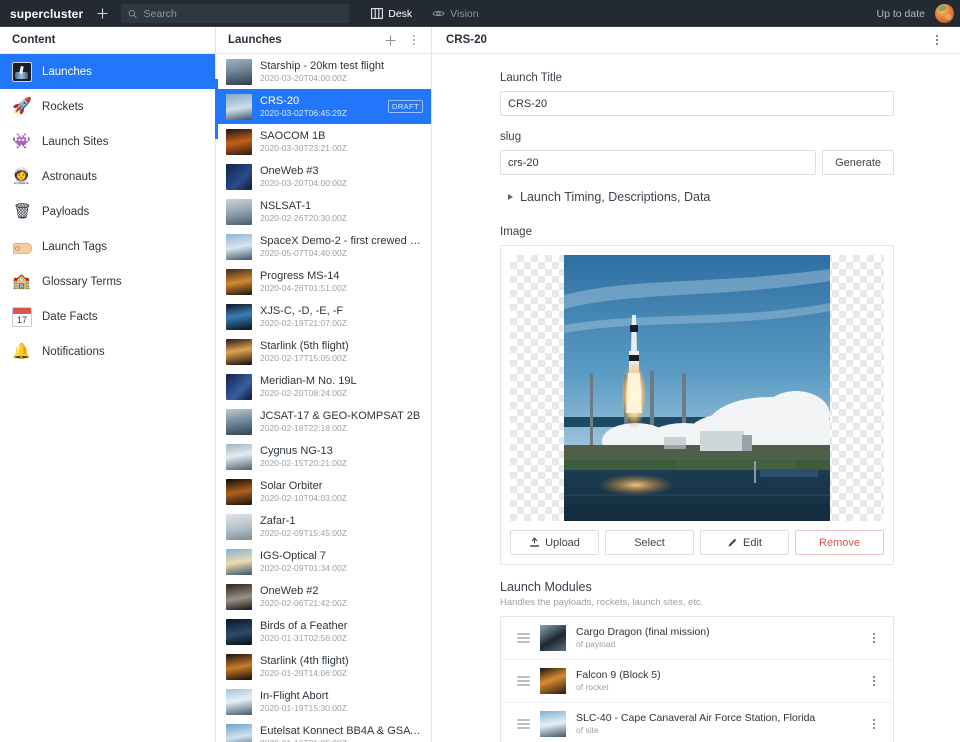 Image resolution: width=960 pixels, height=742 pixels. What do you see at coordinates (22, 142) in the screenshot?
I see `alien-monster-icon` at bounding box center [22, 142].